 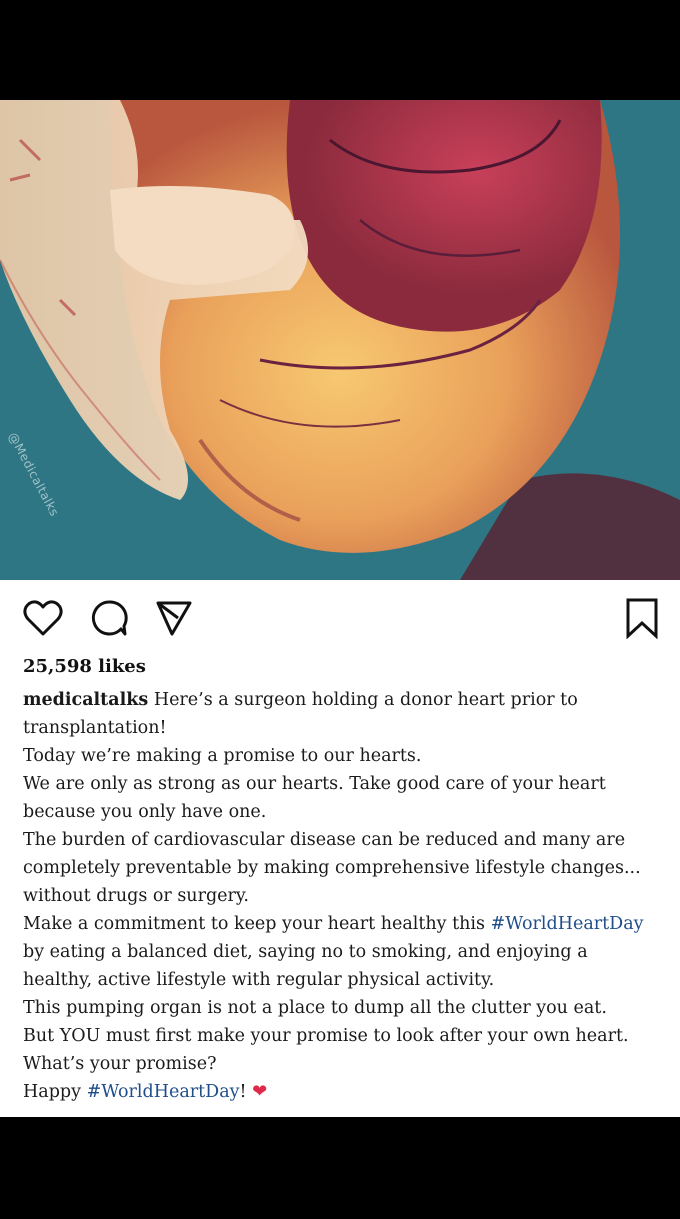 What do you see at coordinates (642, 618) in the screenshot?
I see `bookmark-icon` at bounding box center [642, 618].